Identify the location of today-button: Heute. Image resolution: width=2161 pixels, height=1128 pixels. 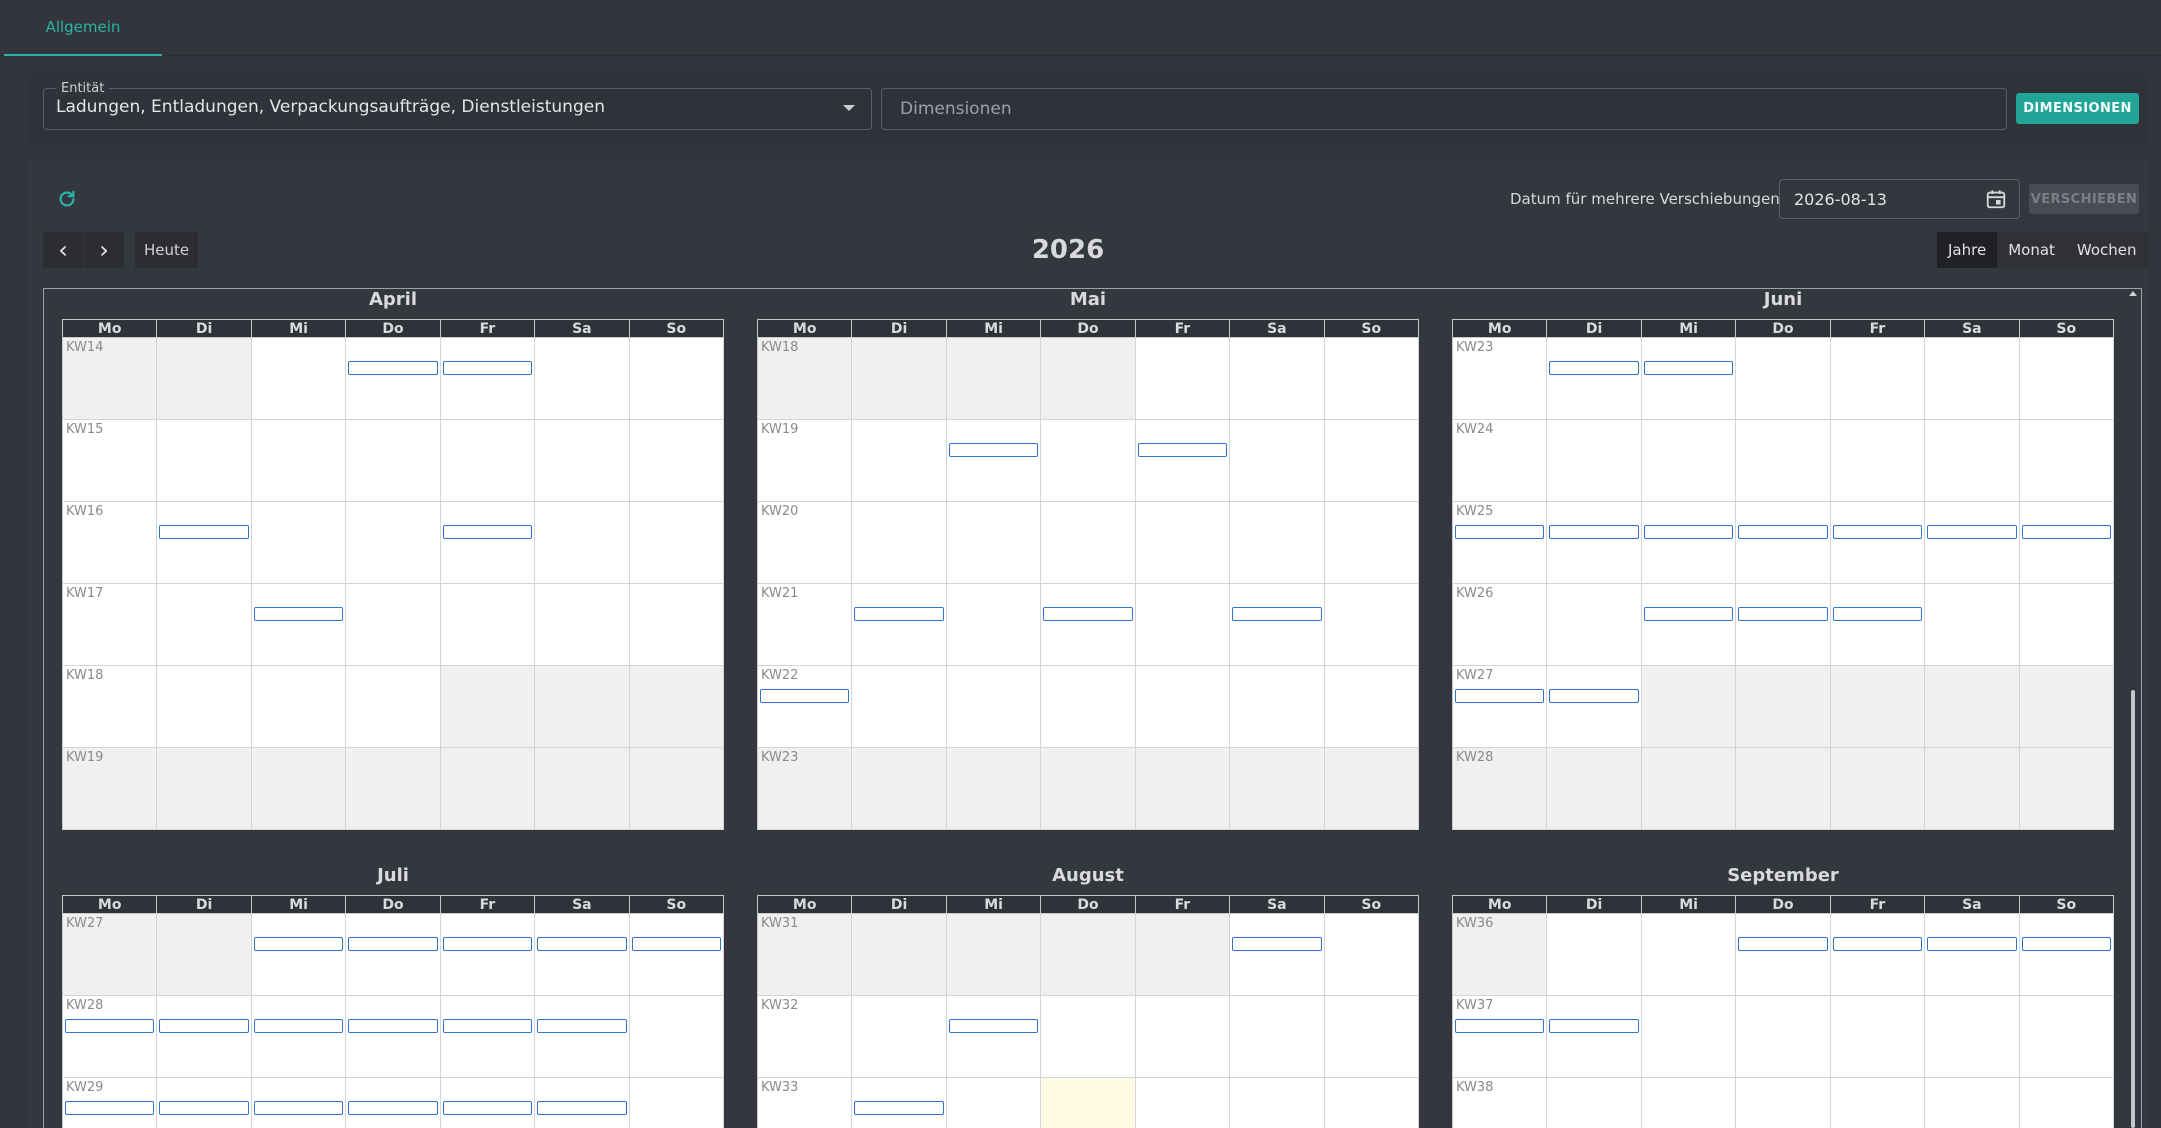
(166, 250).